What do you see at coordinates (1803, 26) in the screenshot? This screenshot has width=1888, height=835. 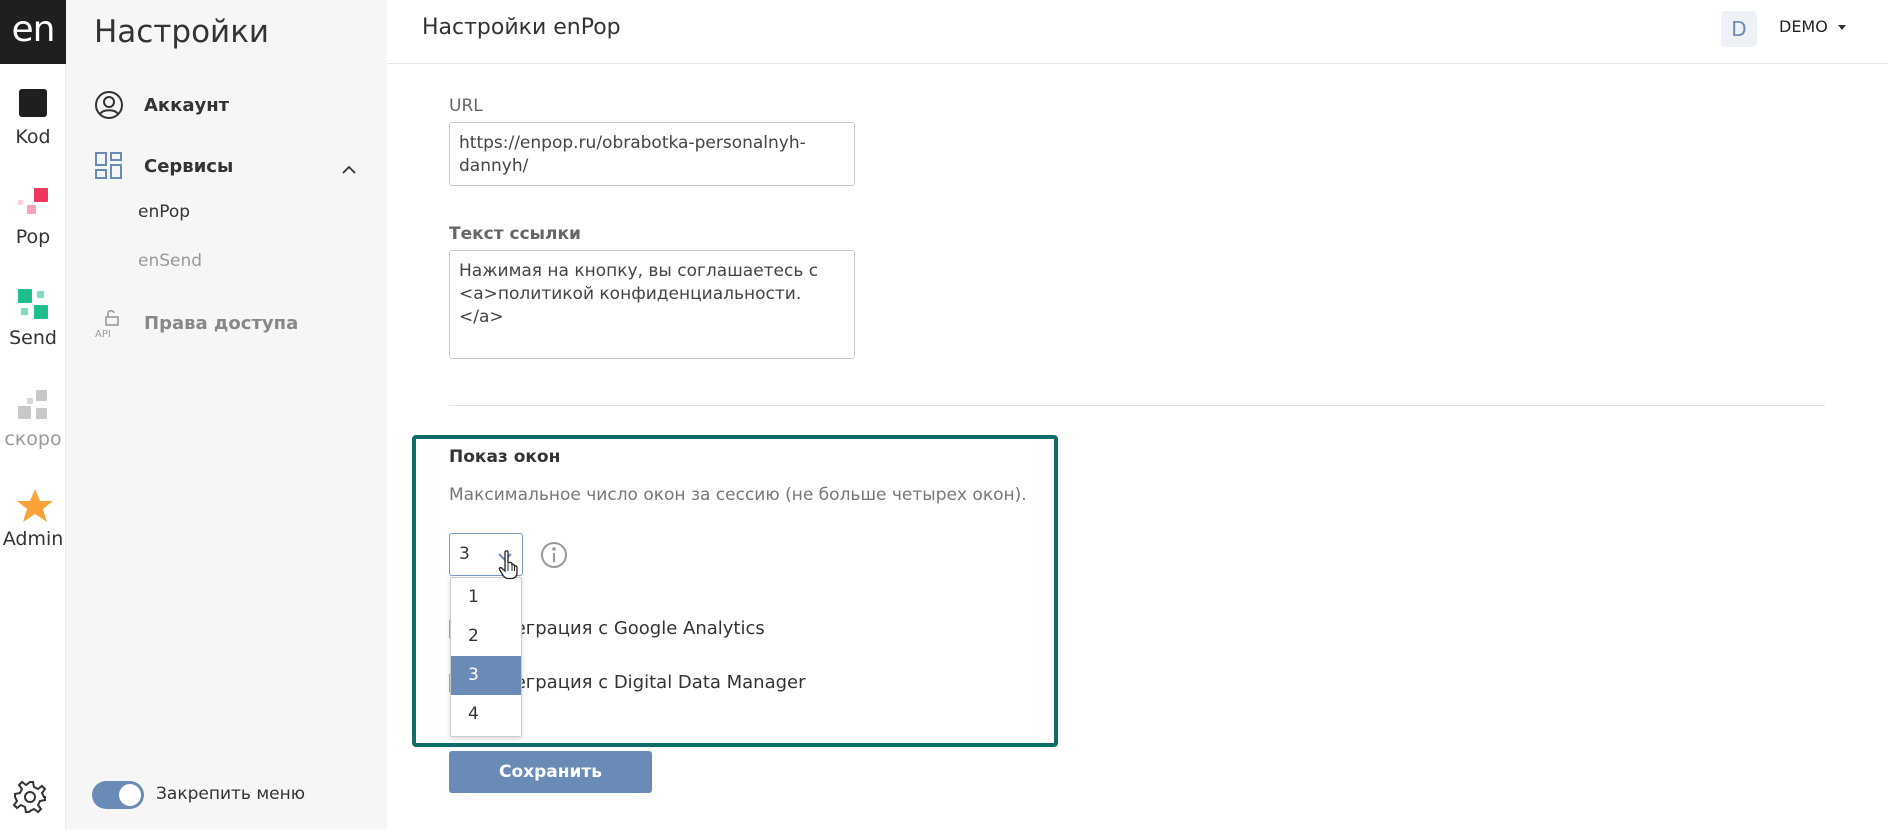 I see `user-name: DEMO` at bounding box center [1803, 26].